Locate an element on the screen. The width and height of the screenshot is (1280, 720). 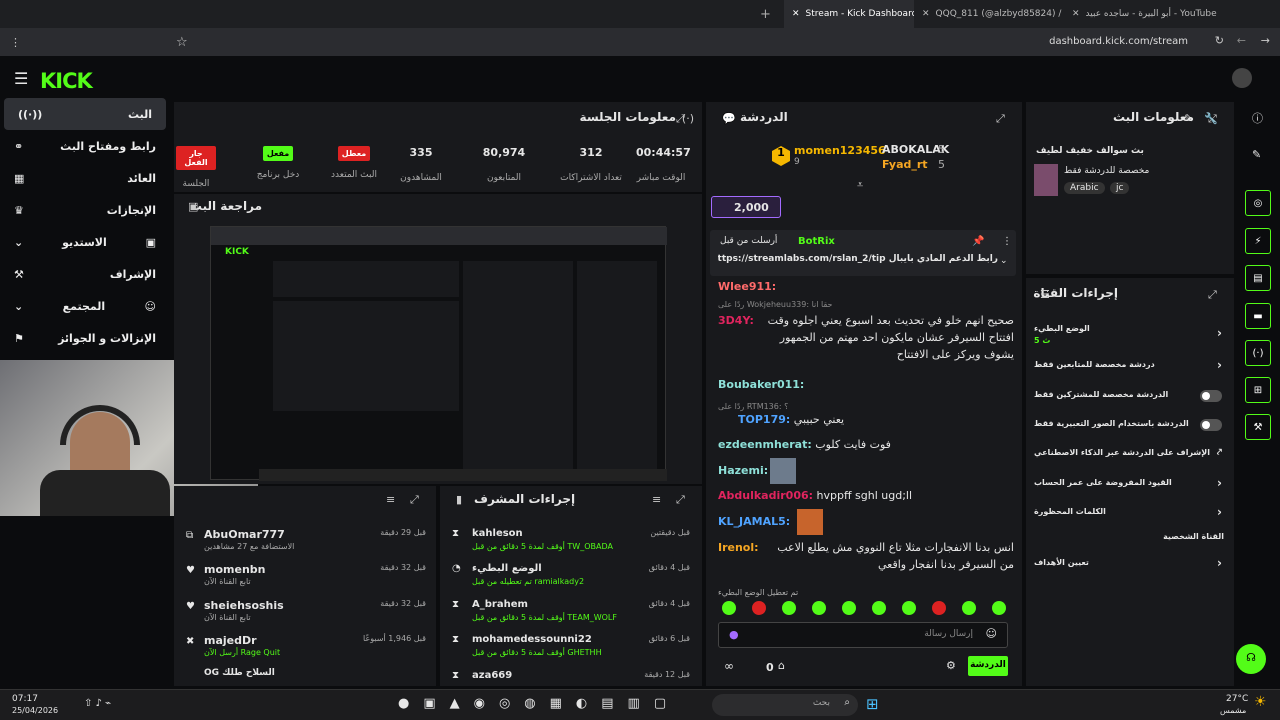
back-icon: ← is located at coordinates (1241, 40).